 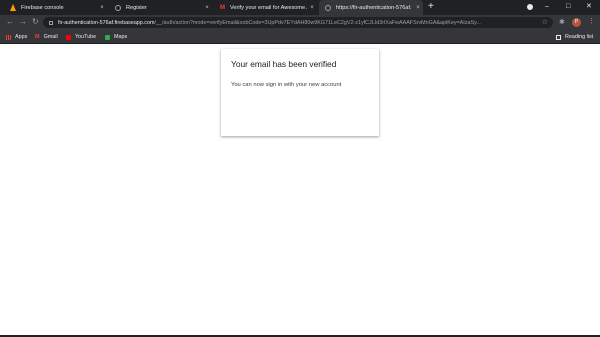 What do you see at coordinates (106, 22) in the screenshot?
I see `url-host: fir-authentication-576af.firebaseapp.com` at bounding box center [106, 22].